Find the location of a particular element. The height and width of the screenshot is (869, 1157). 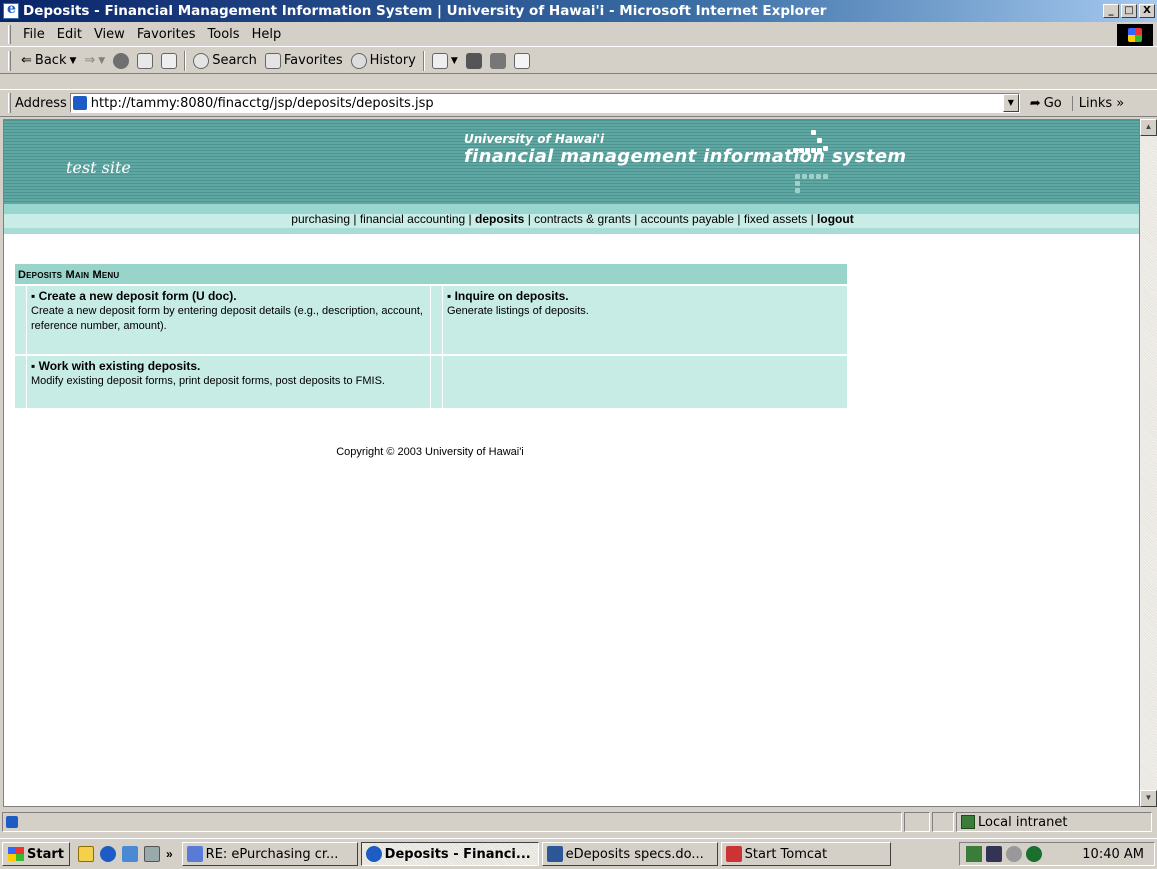

discuss-icon is located at coordinates (521, 60).